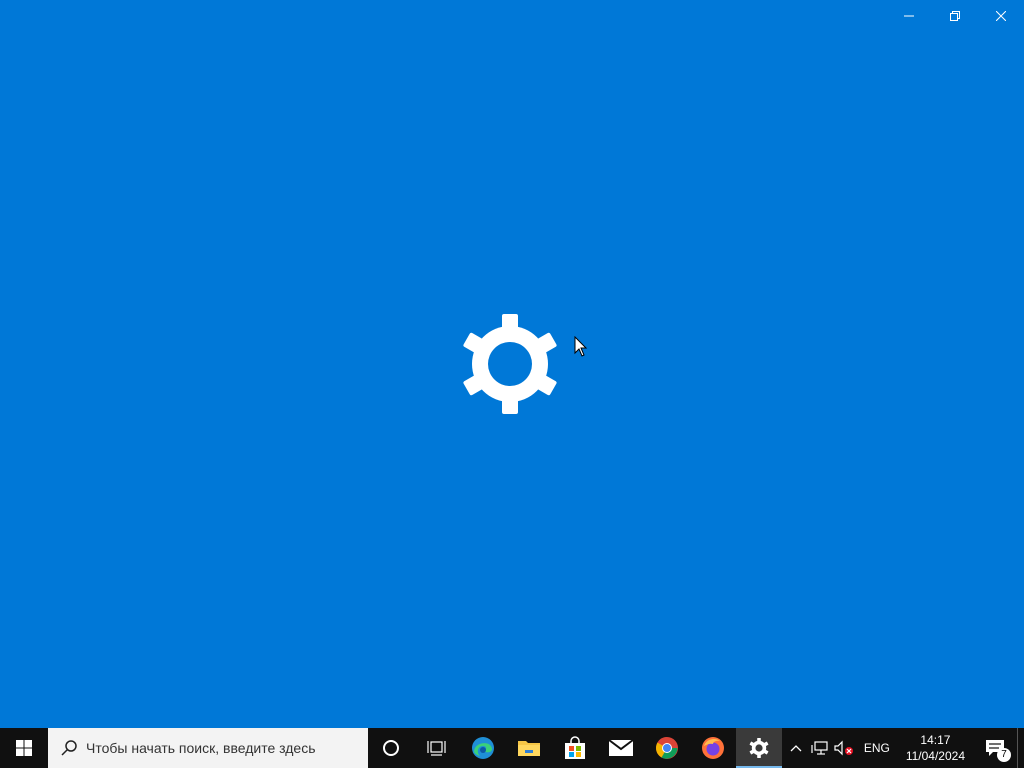 The height and width of the screenshot is (768, 1024). I want to click on close-button, so click(1001, 16).